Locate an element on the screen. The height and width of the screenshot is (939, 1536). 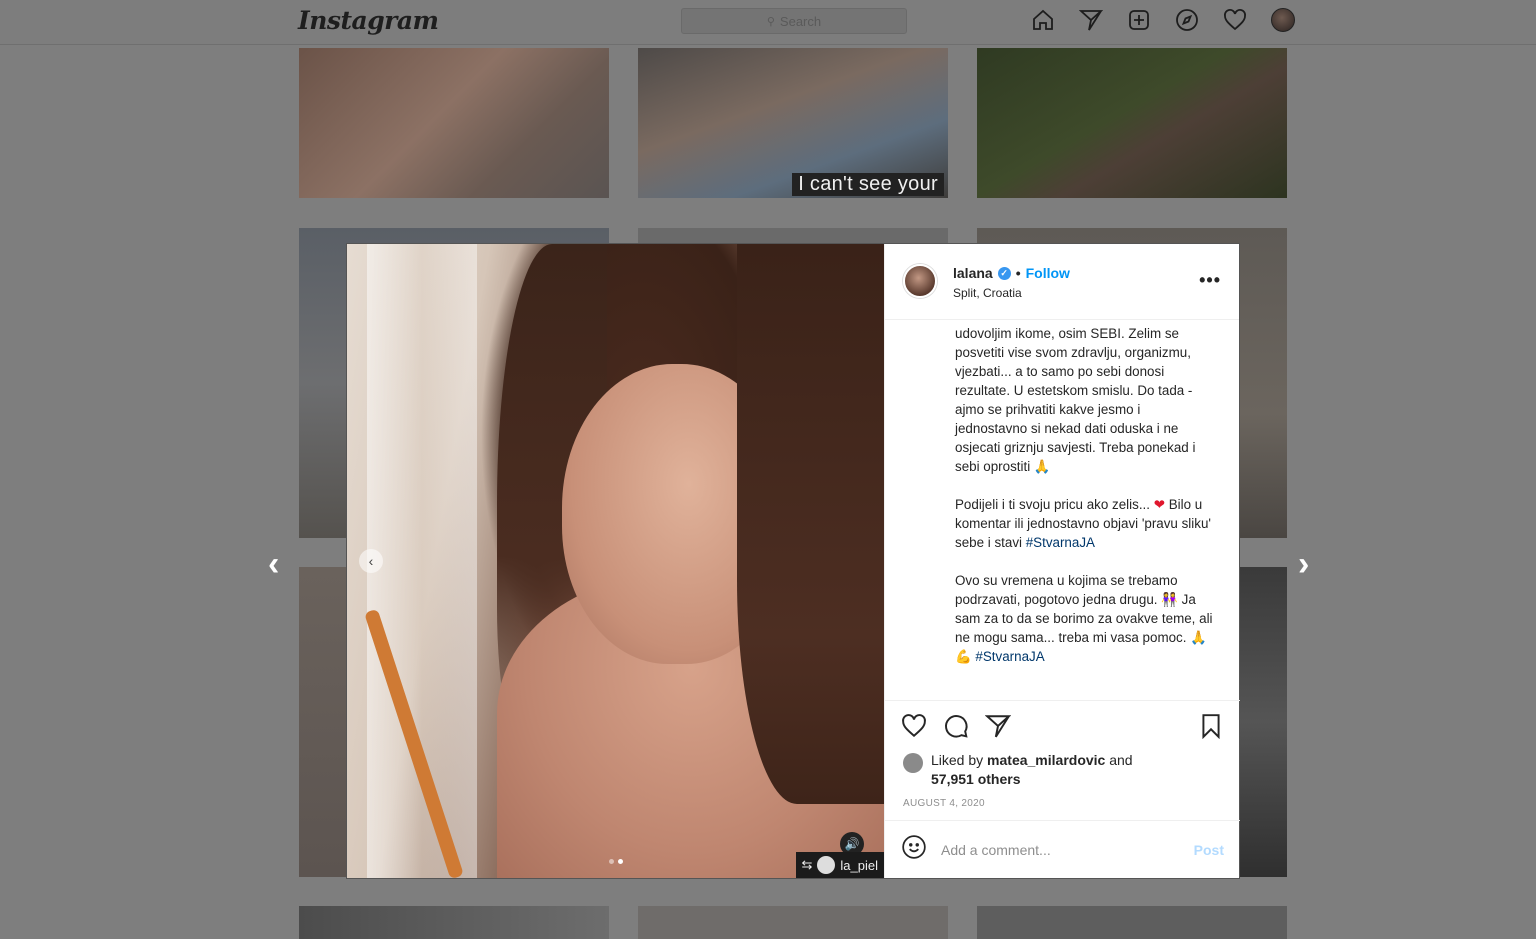
heart-emoji-icon: ❤ is located at coordinates (1159, 504).